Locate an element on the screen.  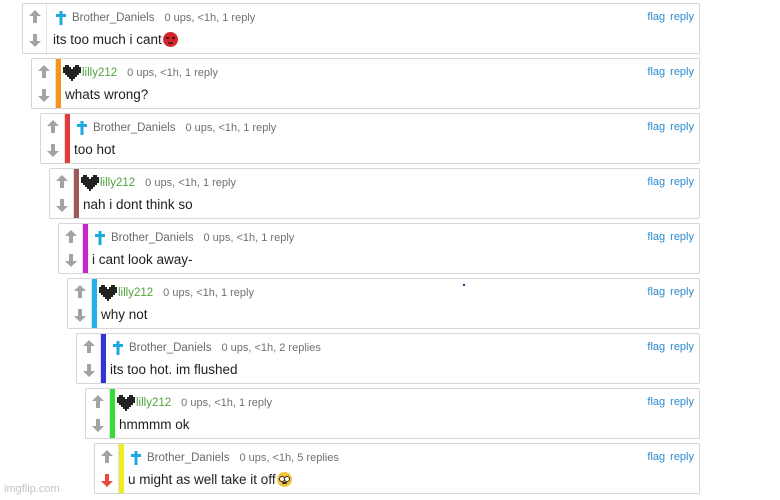
flushed-face-emoji is located at coordinates (284, 479).